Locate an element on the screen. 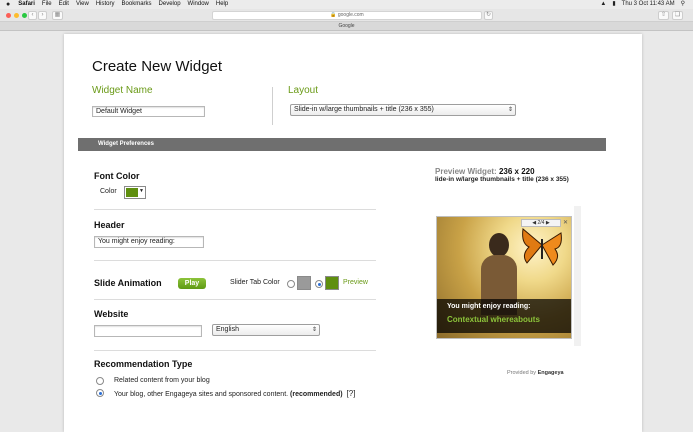 This screenshot has width=693, height=432. caption-link: Contextual whereabouts is located at coordinates (493, 319).